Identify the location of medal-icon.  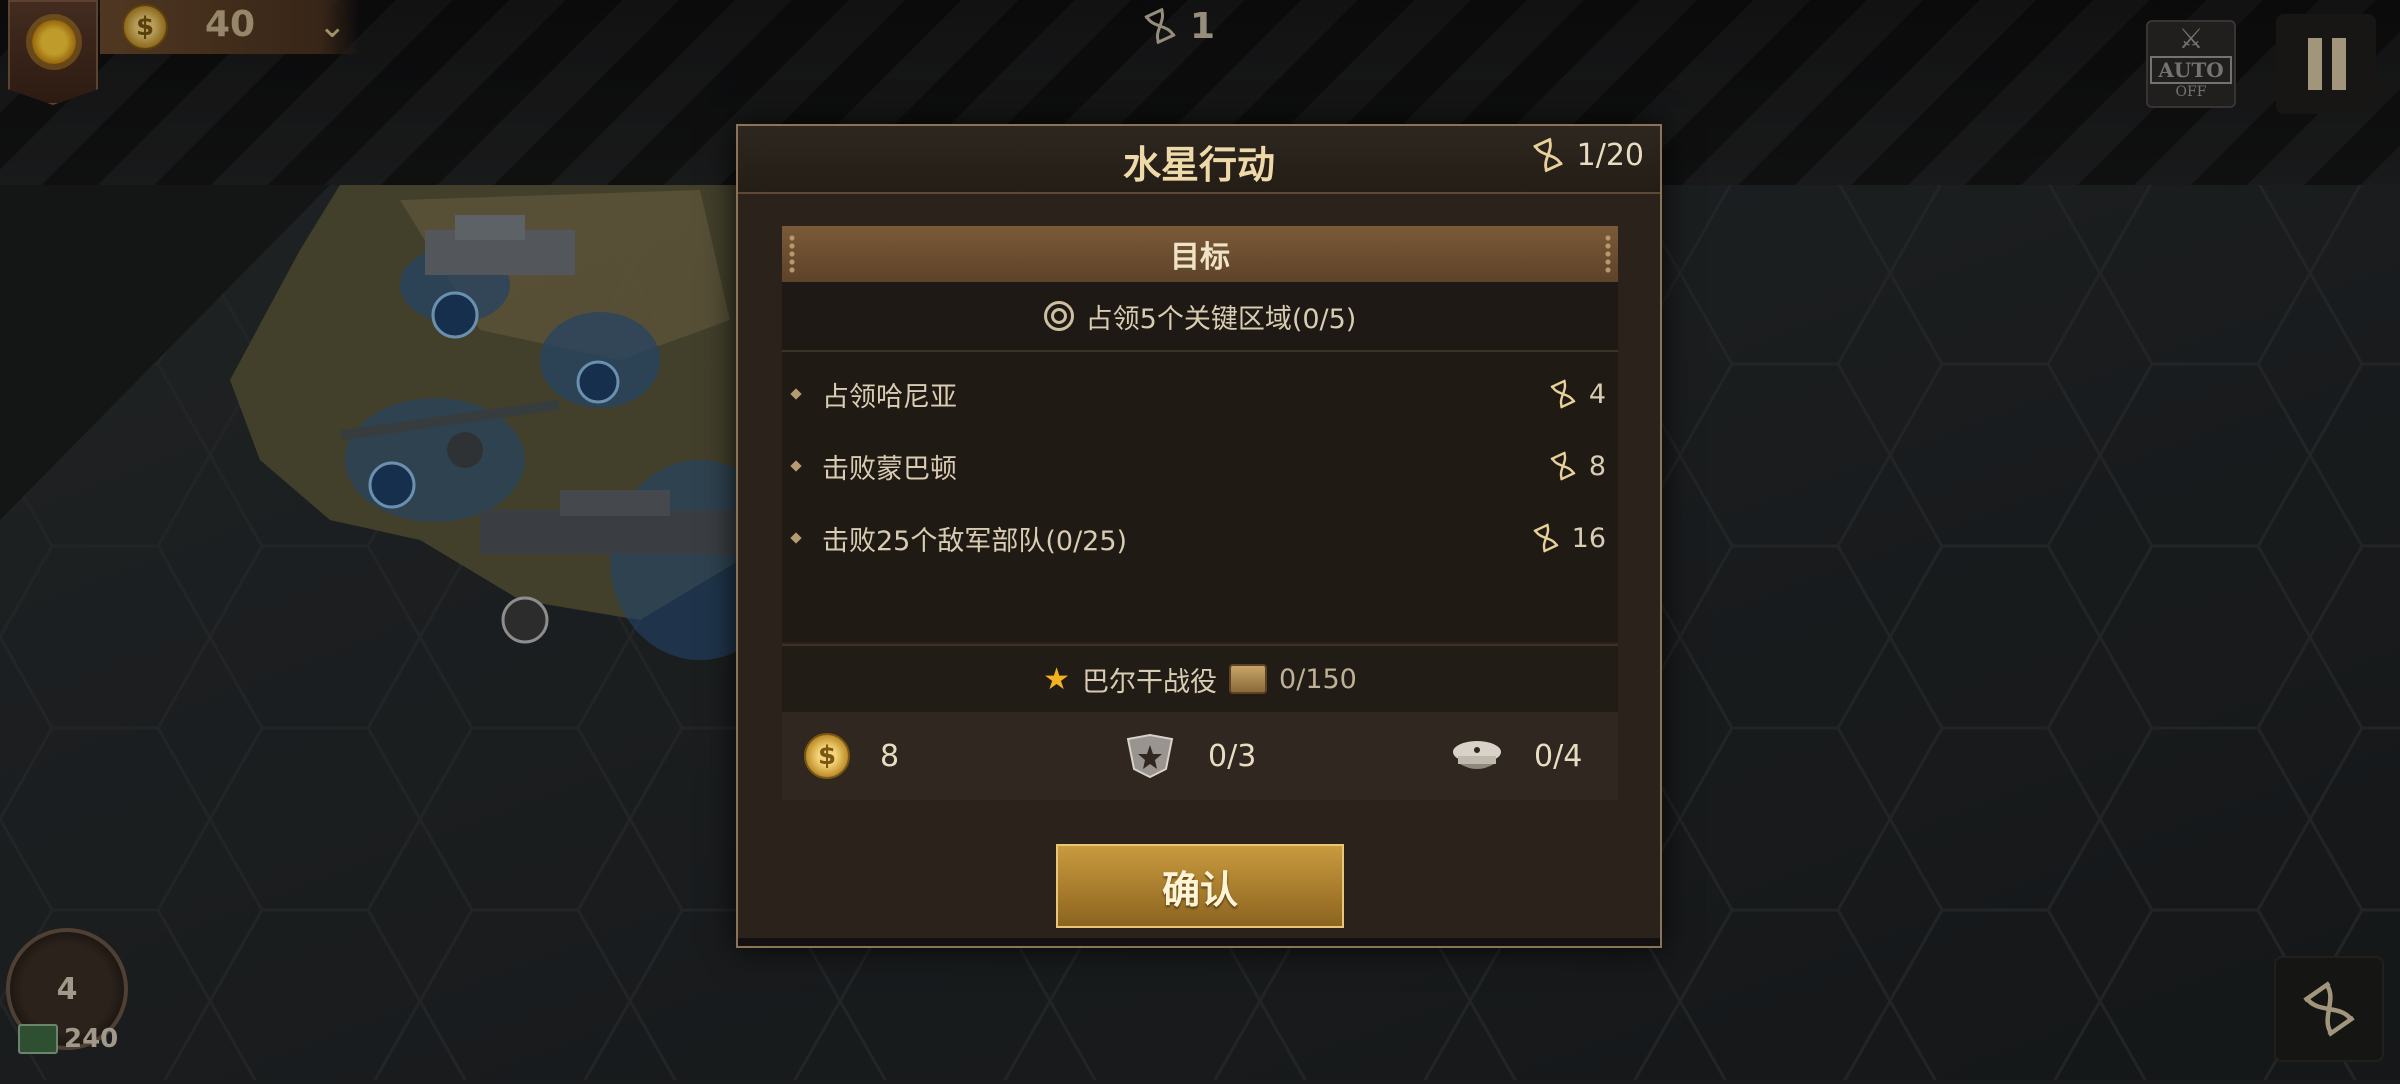
(1150, 756).